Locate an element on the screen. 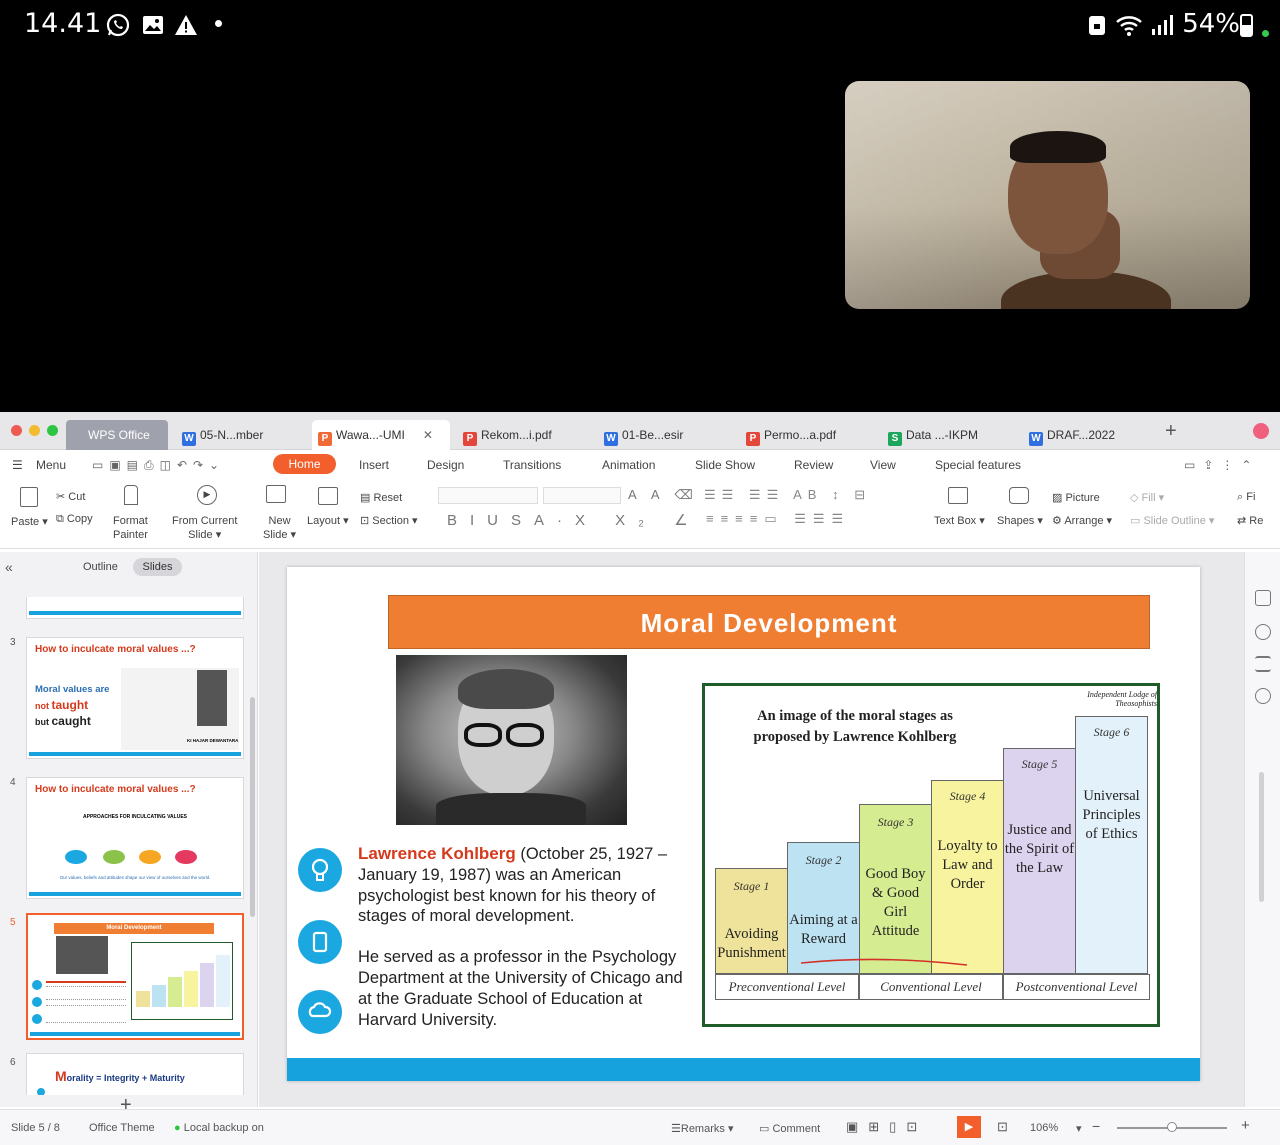 Image resolution: width=1280 pixels, height=1145 pixels. video-call-feed is located at coordinates (1047, 195).